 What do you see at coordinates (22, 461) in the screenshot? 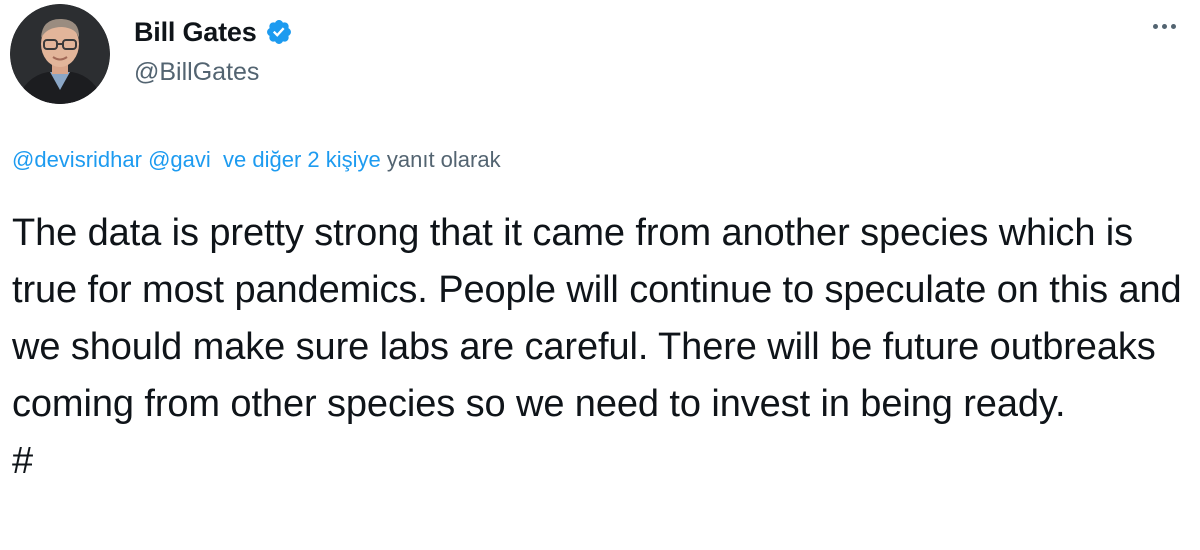
I see `tweet-hashtag: #` at bounding box center [22, 461].